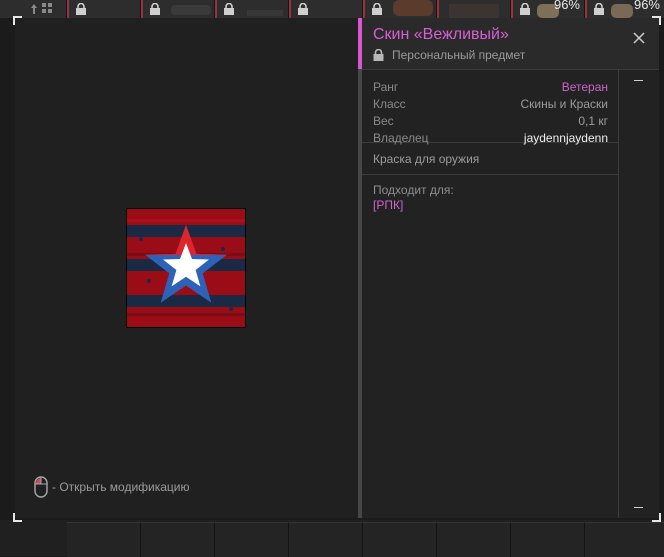 The image size is (664, 557). Describe the element at coordinates (638, 80) in the screenshot. I see `scroll-up-icon` at that location.